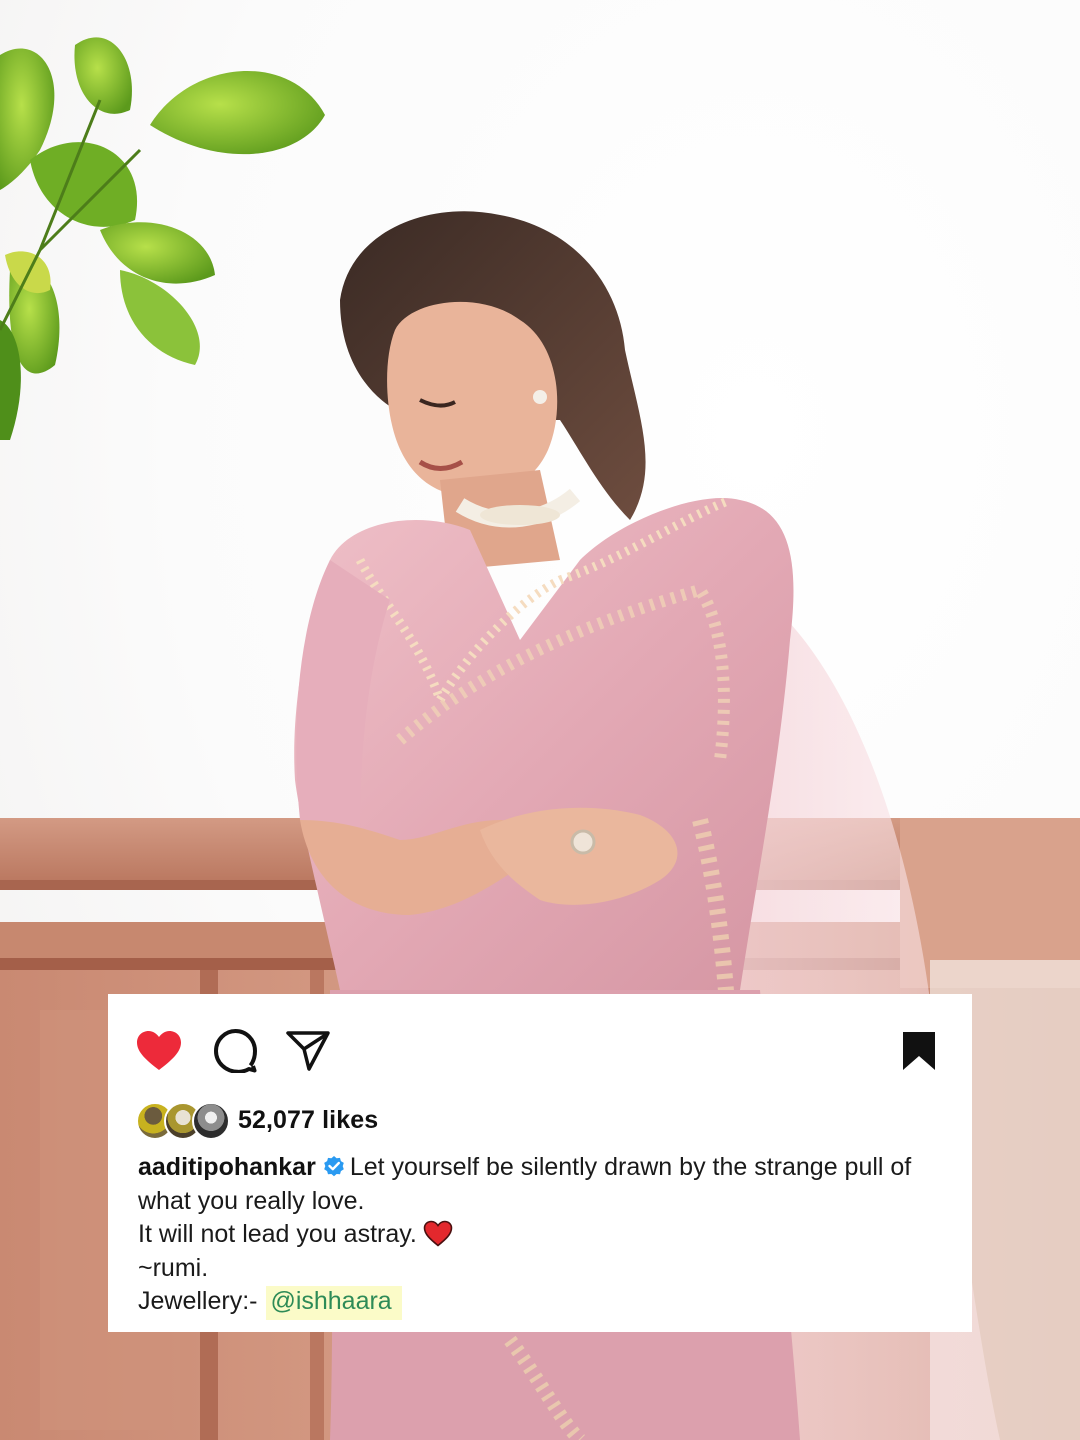  I want to click on caption-line-3: It will not lead you astray., so click(277, 1234).